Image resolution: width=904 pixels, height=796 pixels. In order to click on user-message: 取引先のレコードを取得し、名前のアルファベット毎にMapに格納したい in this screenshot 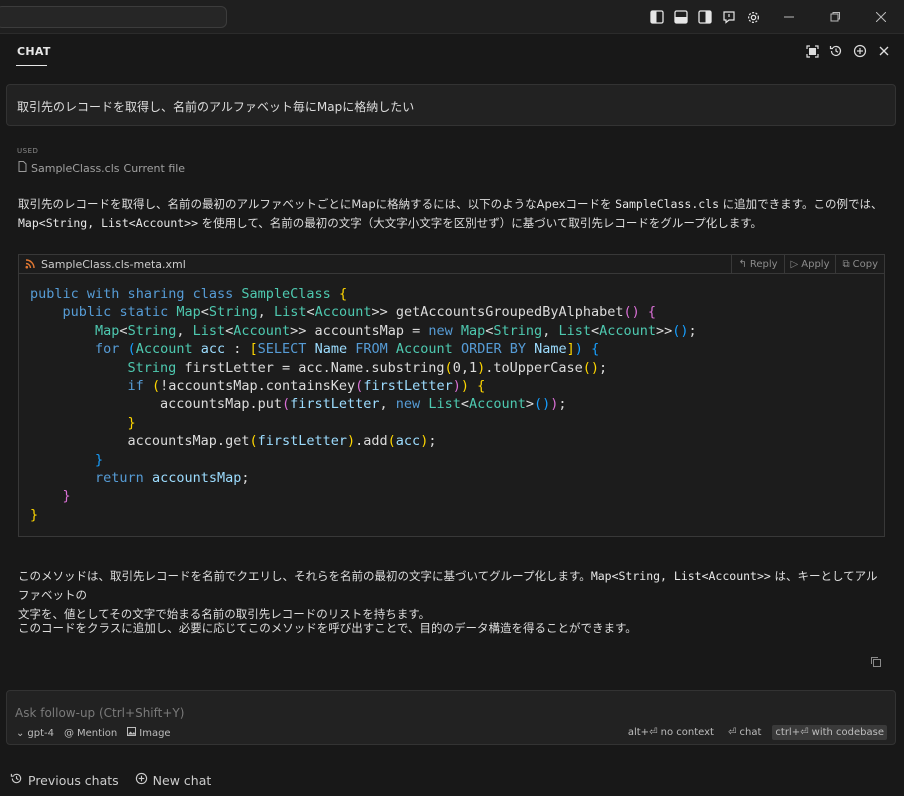, I will do `click(451, 105)`.